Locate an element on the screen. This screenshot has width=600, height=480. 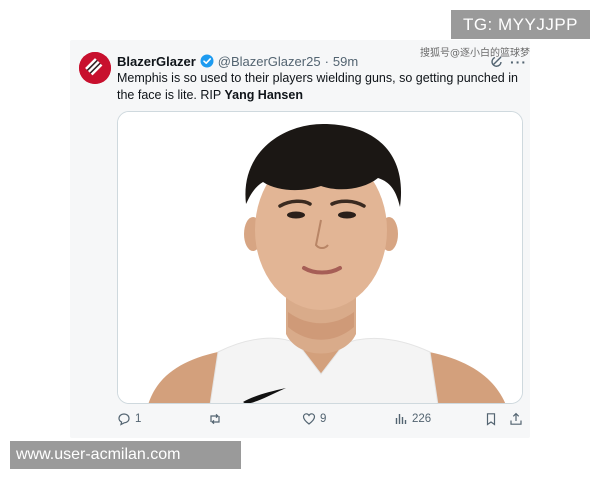
bookmark-icon is located at coordinates (491, 419).